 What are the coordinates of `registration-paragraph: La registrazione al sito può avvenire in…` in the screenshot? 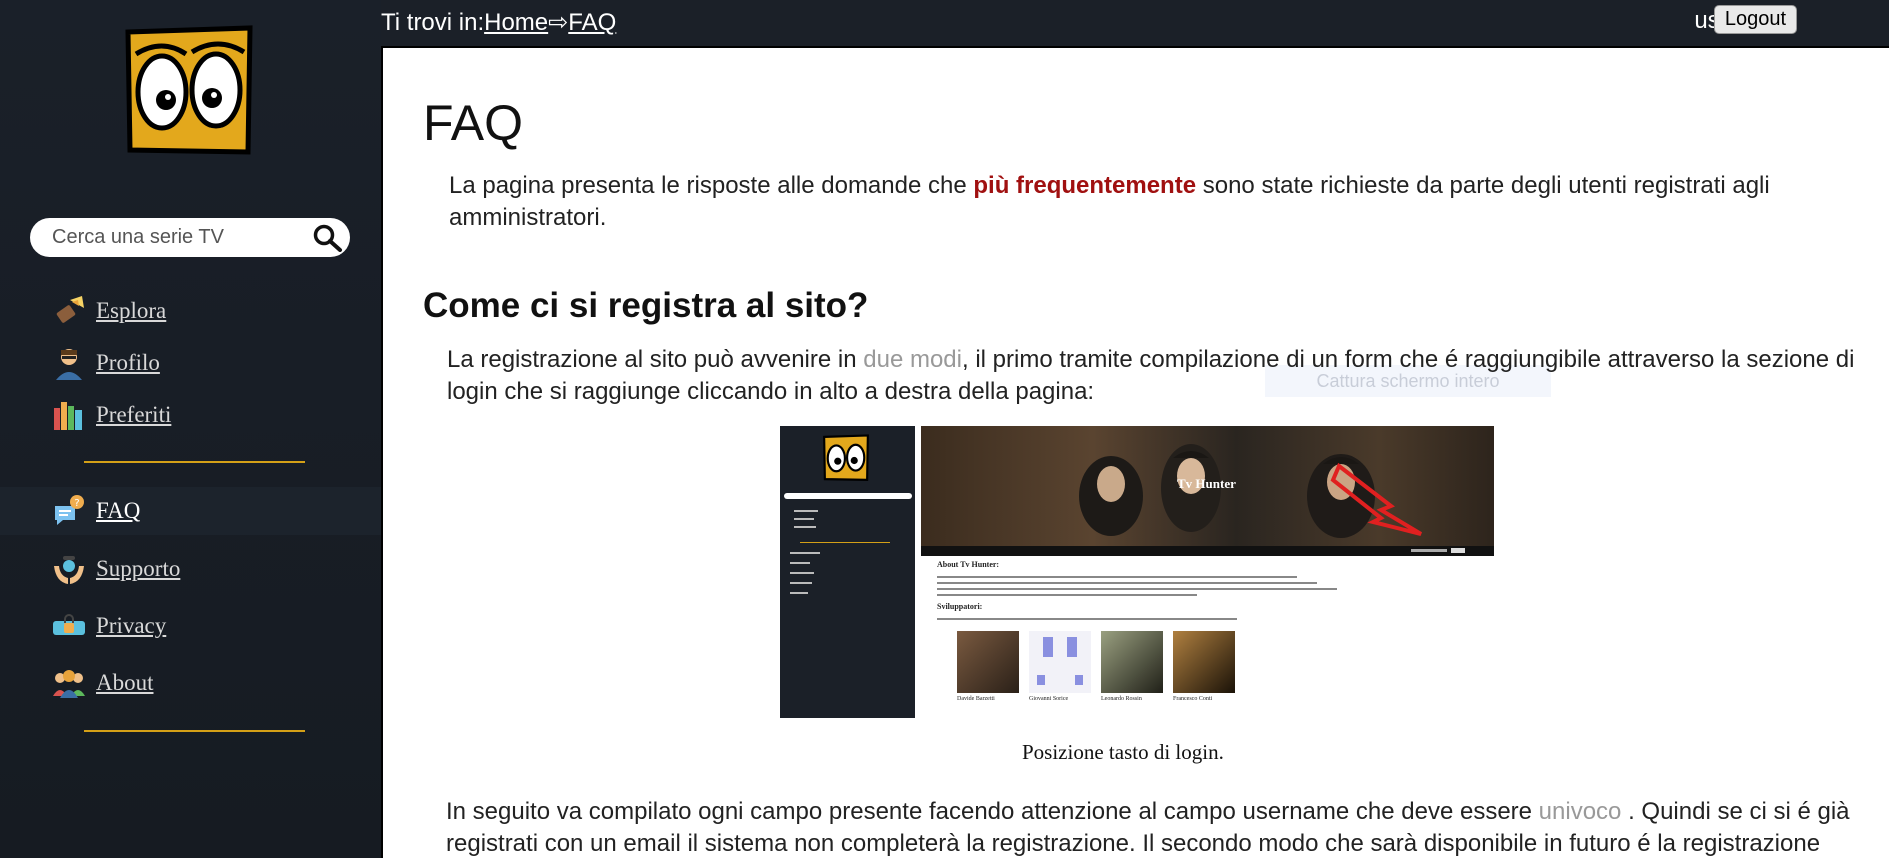 It's located at (1157, 376).